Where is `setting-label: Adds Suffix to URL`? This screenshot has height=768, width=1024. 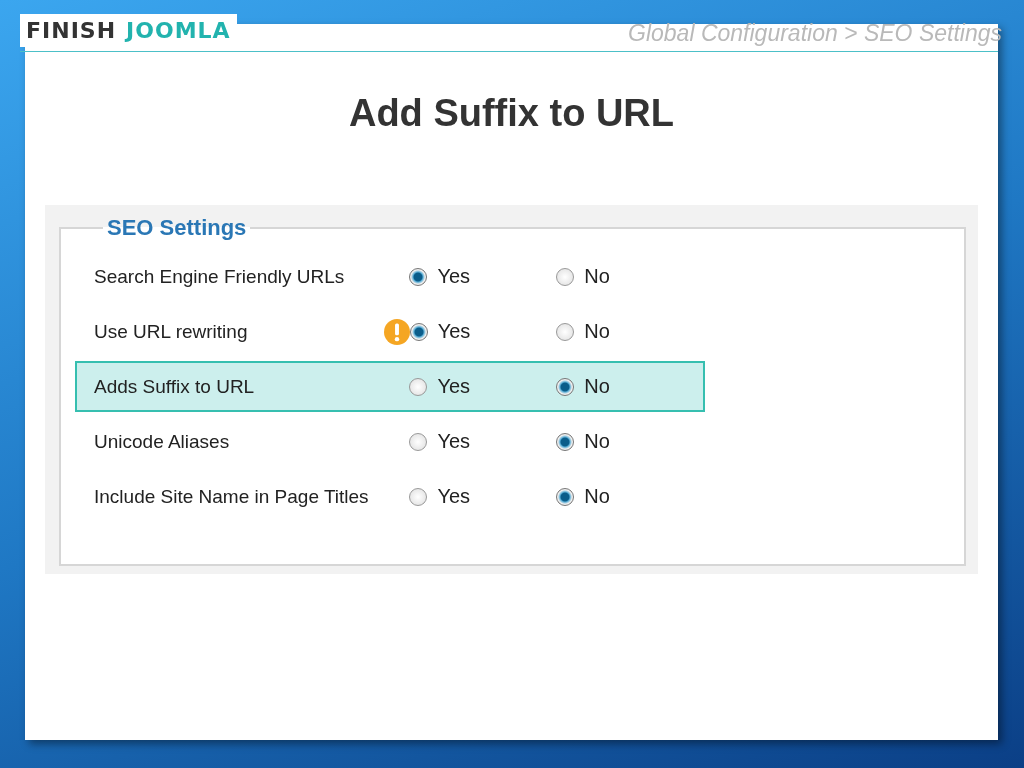
setting-label: Adds Suffix to URL is located at coordinates (175, 386).